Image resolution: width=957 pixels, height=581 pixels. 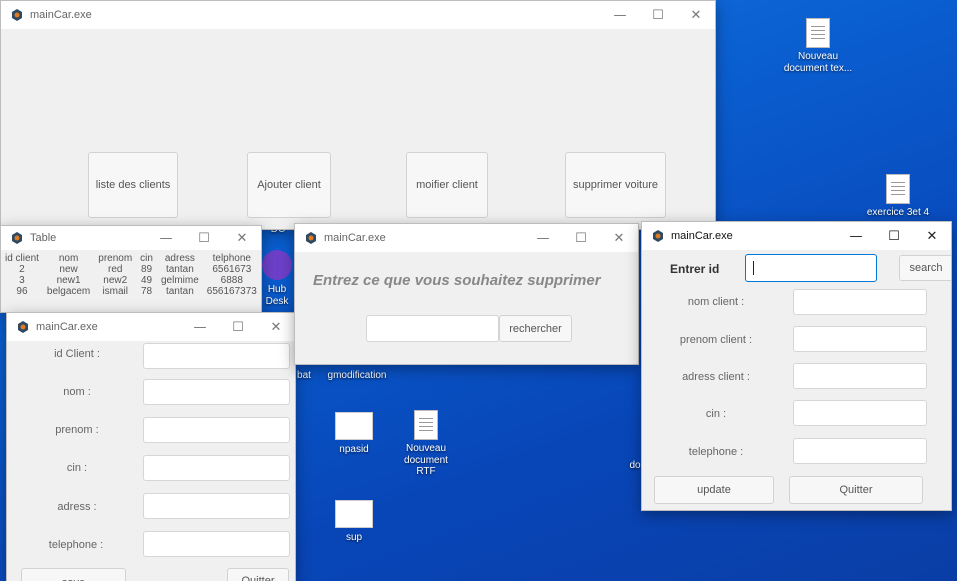 I want to click on nom-label: nom :, so click(x=77, y=392).